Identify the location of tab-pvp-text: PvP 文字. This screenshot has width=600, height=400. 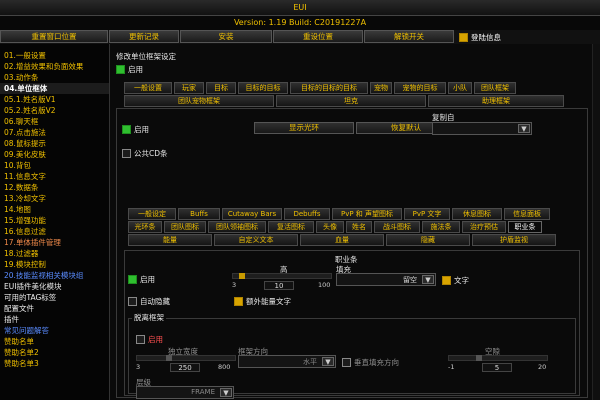
(427, 214).